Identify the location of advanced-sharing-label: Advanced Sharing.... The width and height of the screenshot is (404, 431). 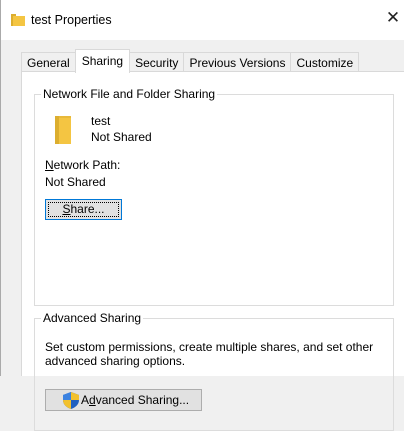
(135, 400).